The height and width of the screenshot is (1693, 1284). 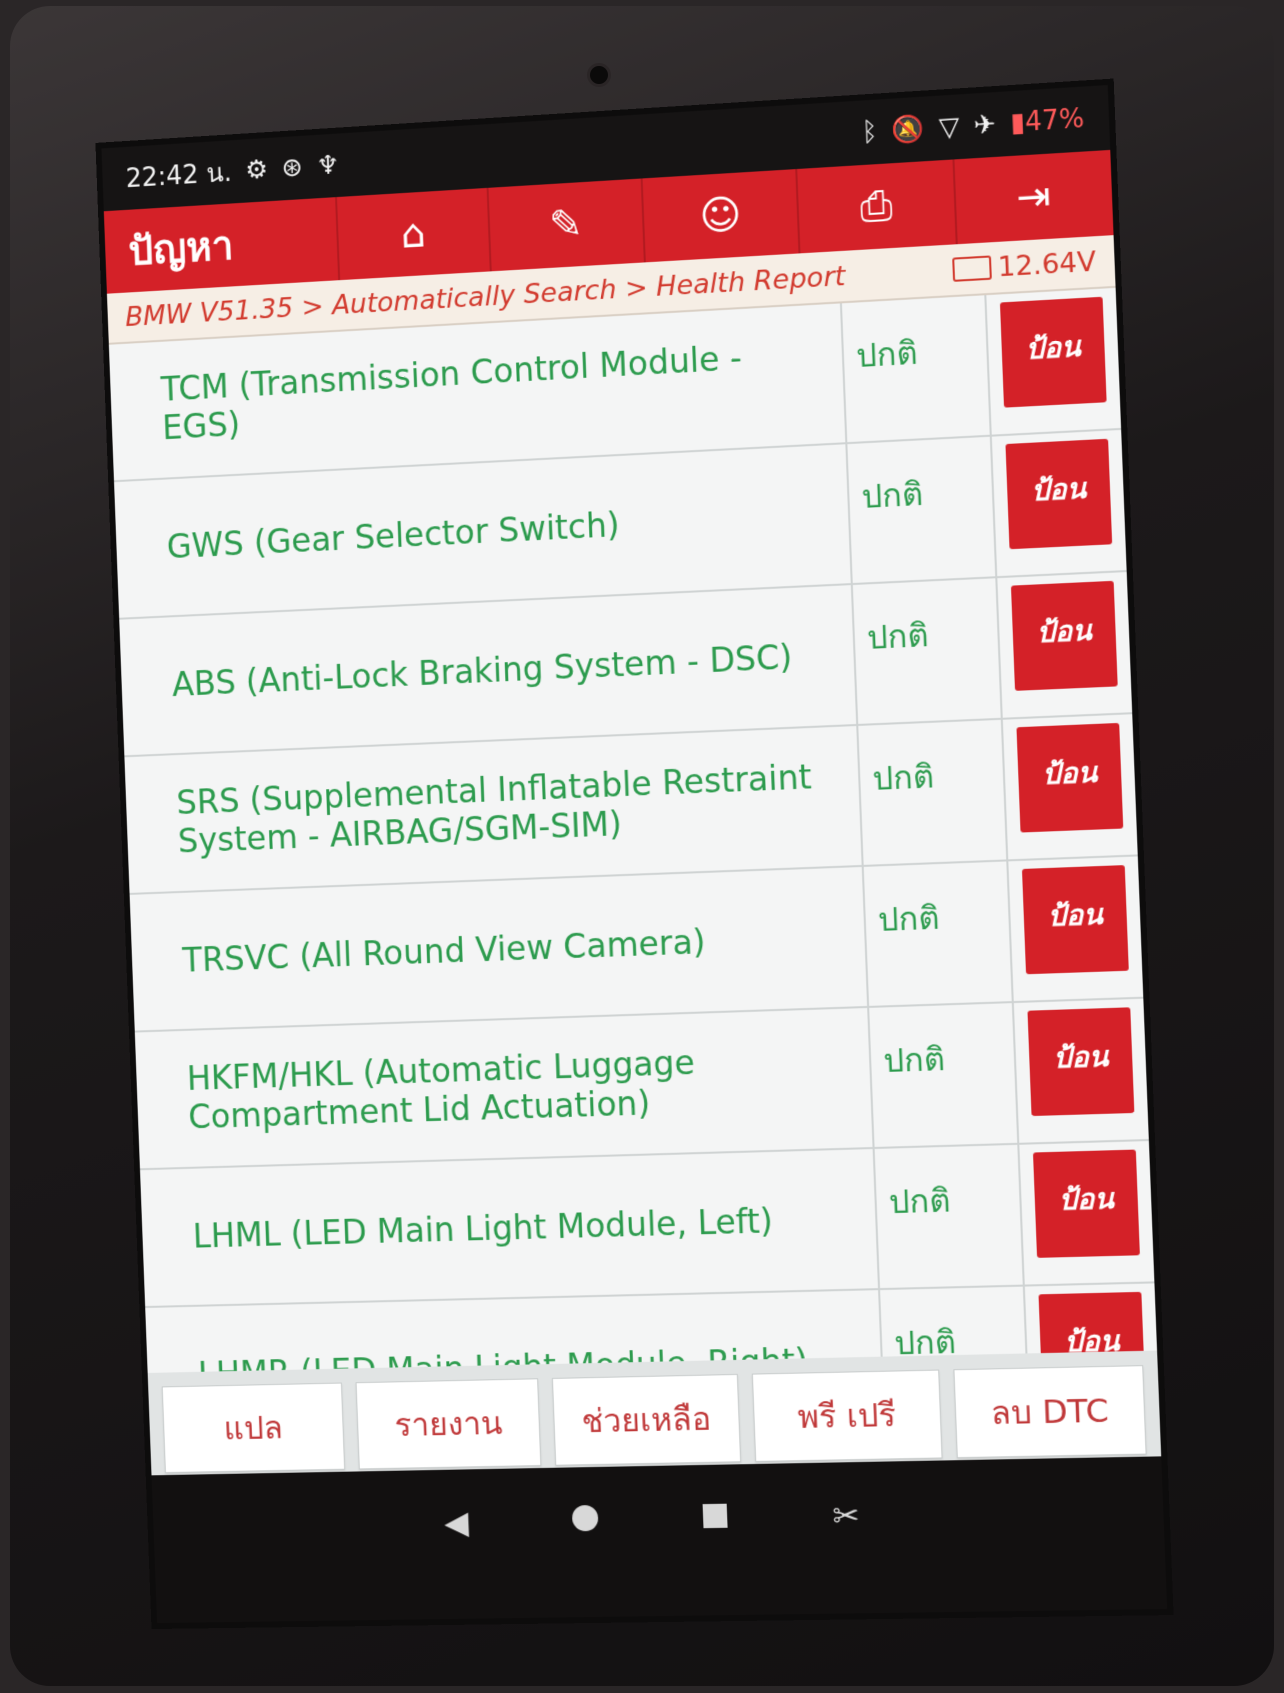 I want to click on voltage-value: 12.64V, so click(x=1047, y=264).